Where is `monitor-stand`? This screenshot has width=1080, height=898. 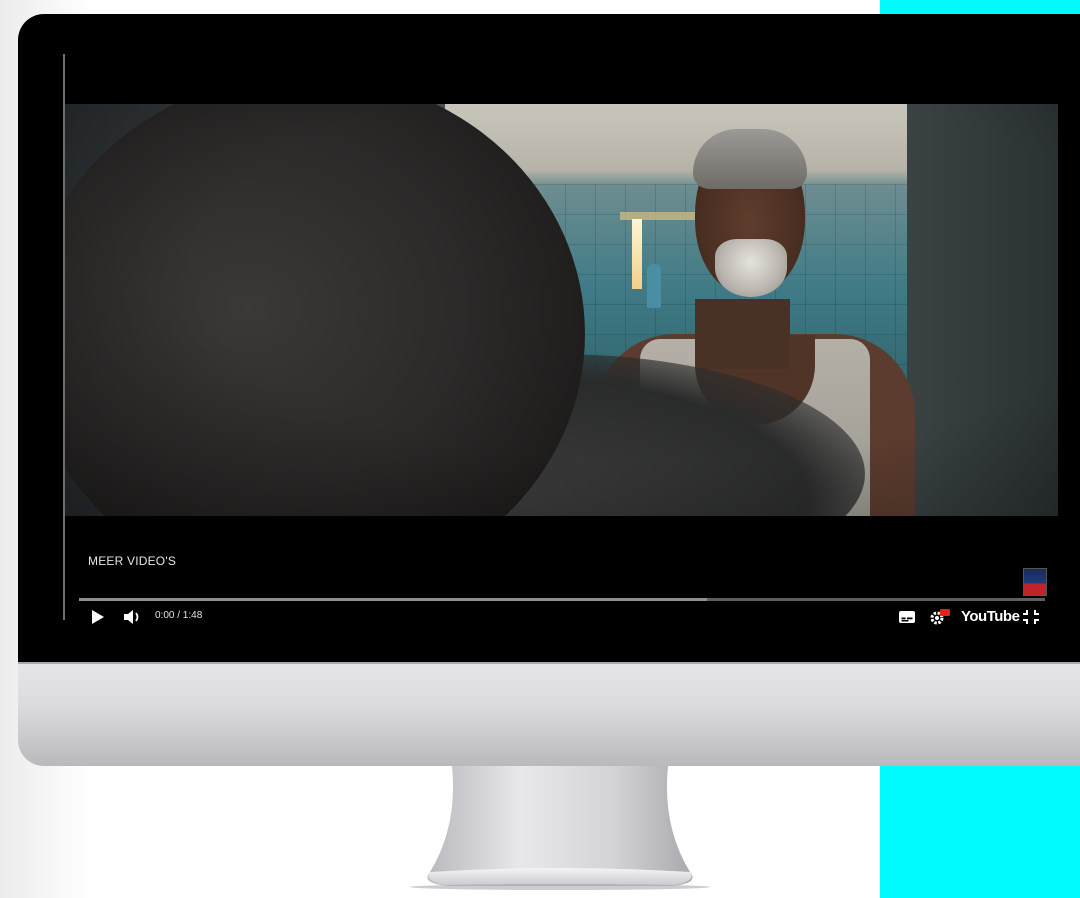 monitor-stand is located at coordinates (560, 828).